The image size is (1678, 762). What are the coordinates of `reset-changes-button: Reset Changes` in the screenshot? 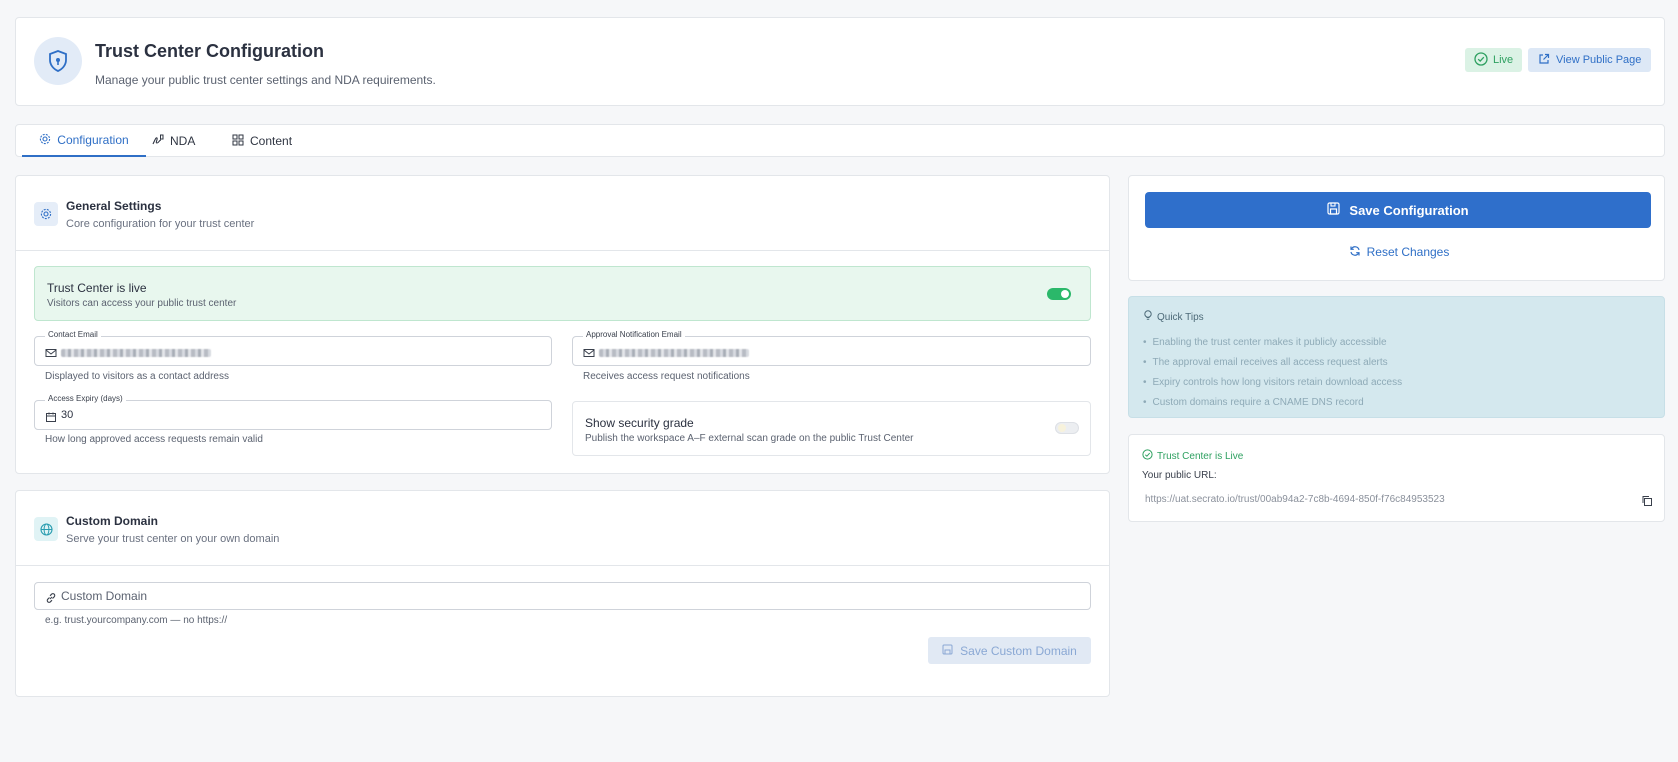 It's located at (1399, 252).